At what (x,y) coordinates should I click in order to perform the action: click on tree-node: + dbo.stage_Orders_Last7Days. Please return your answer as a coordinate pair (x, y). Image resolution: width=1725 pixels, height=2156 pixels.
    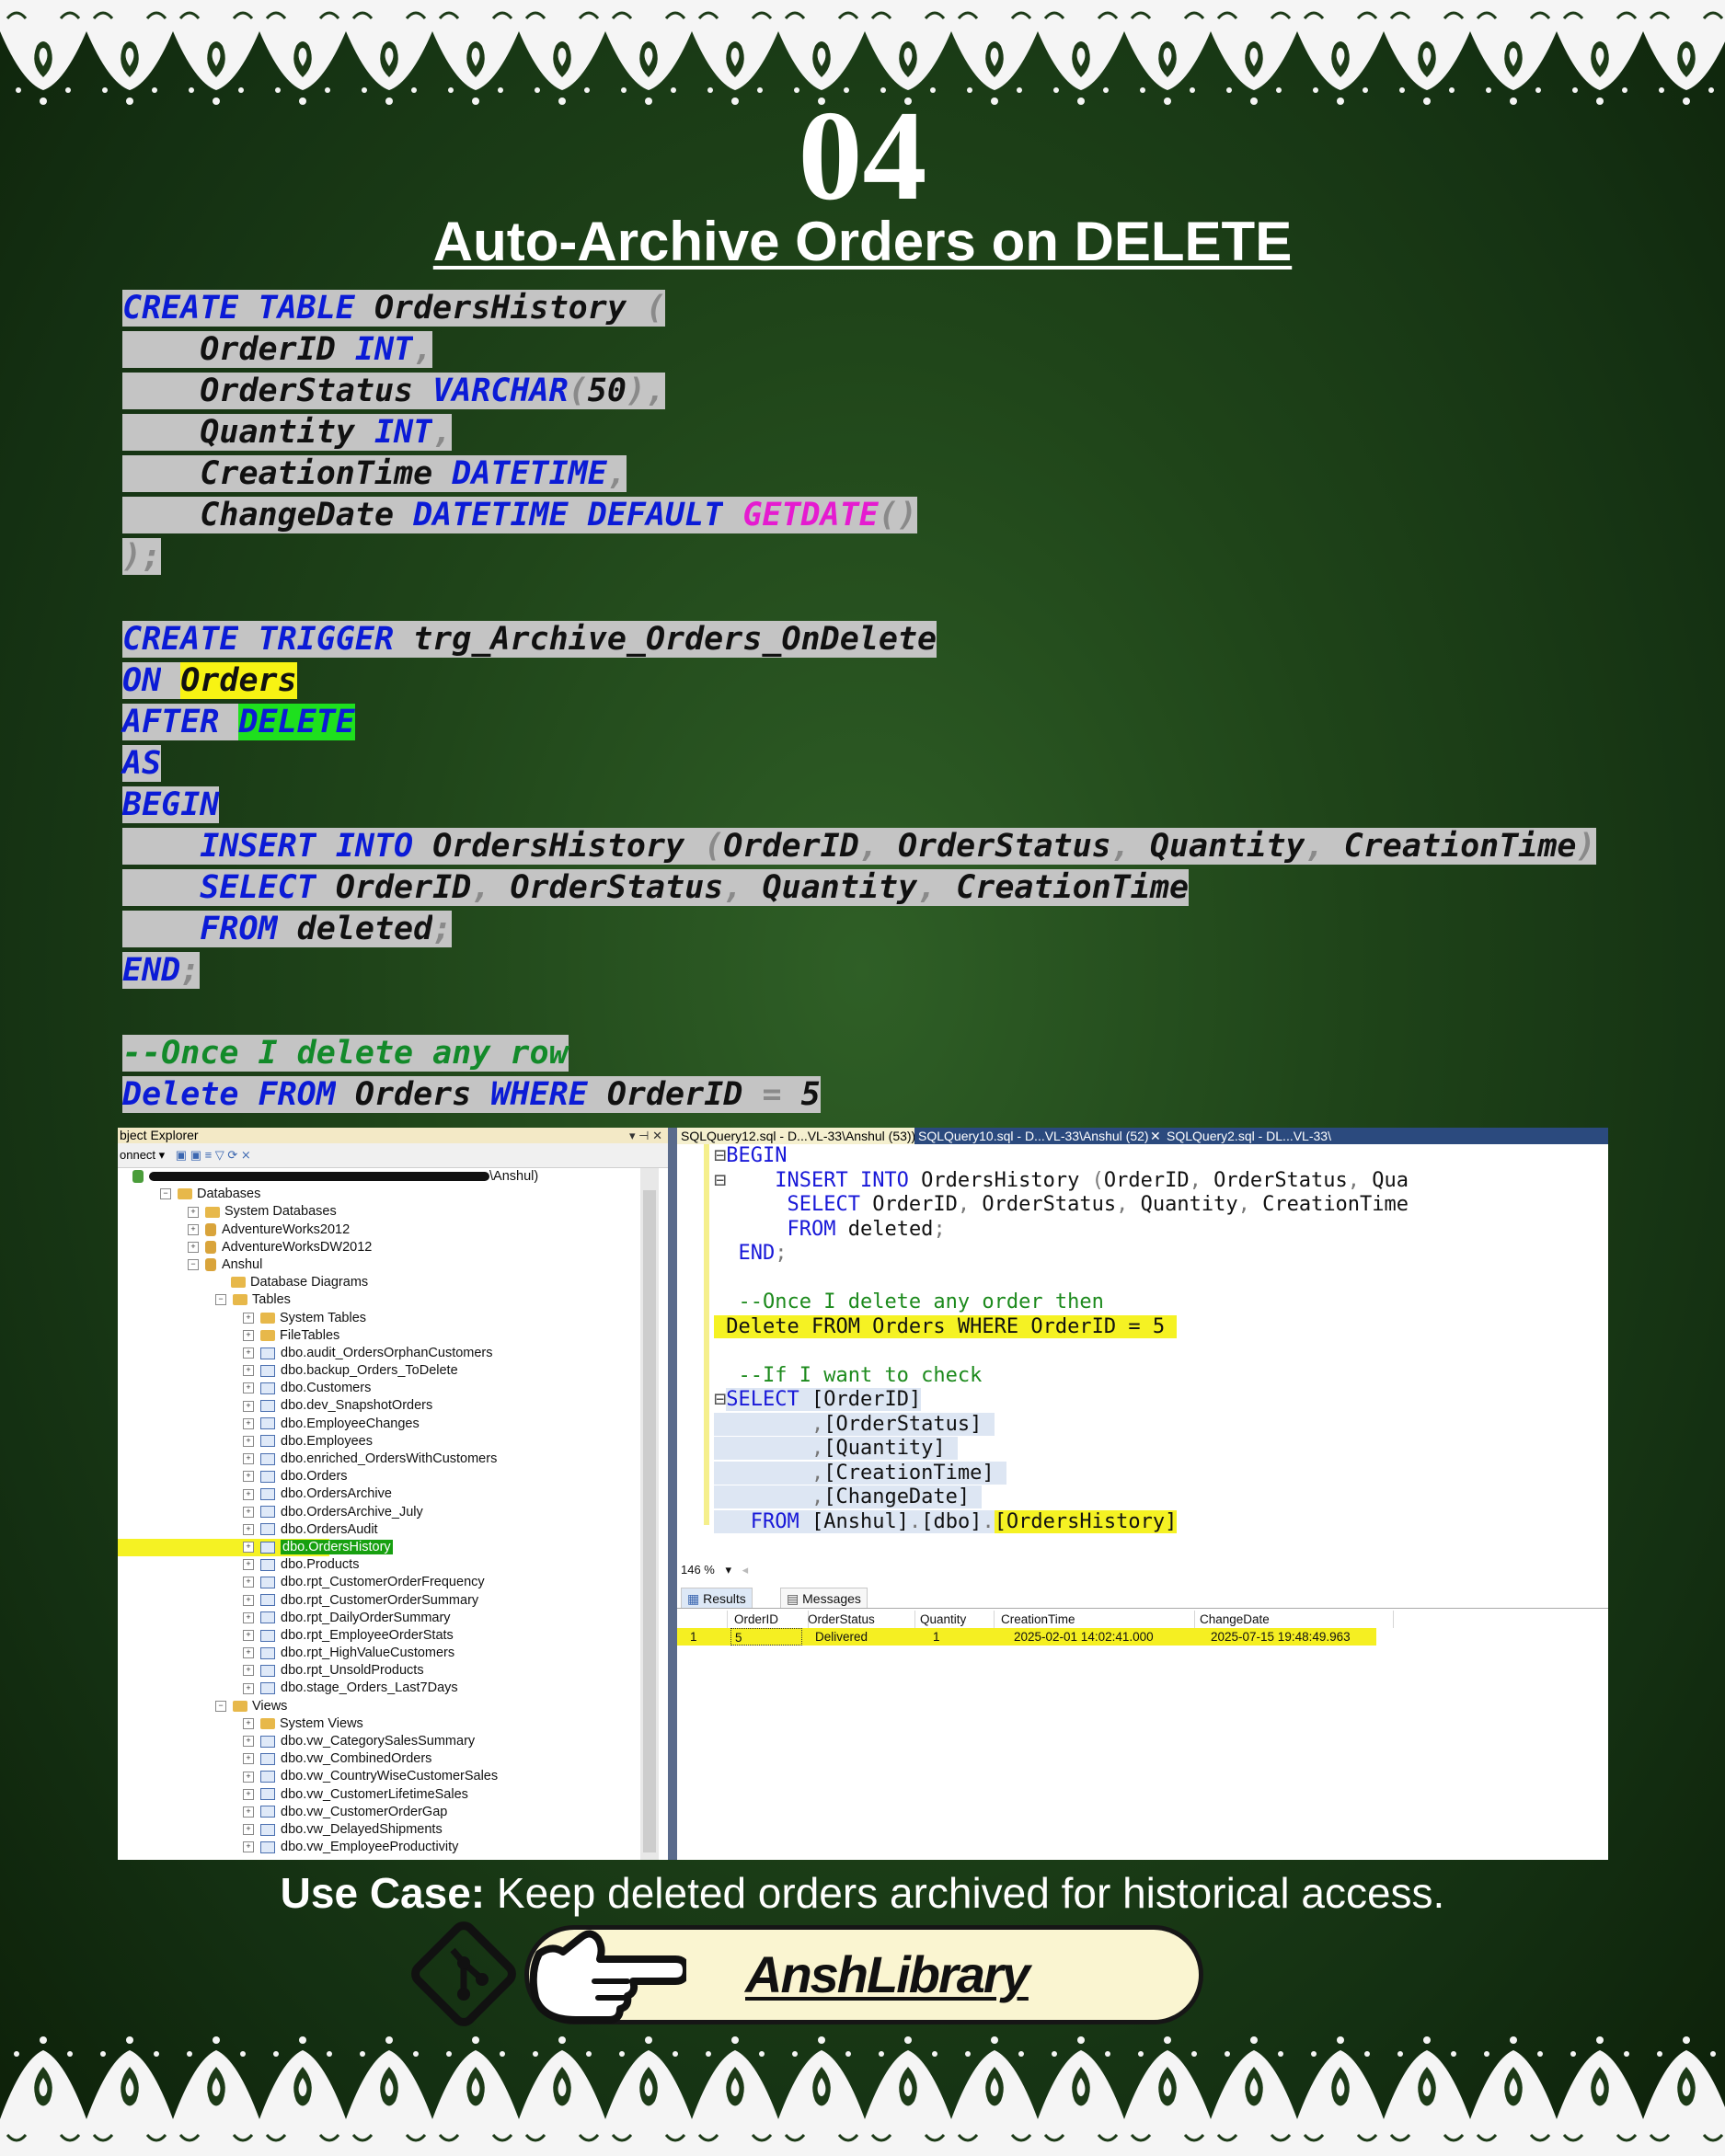
    Looking at the image, I should click on (379, 1688).